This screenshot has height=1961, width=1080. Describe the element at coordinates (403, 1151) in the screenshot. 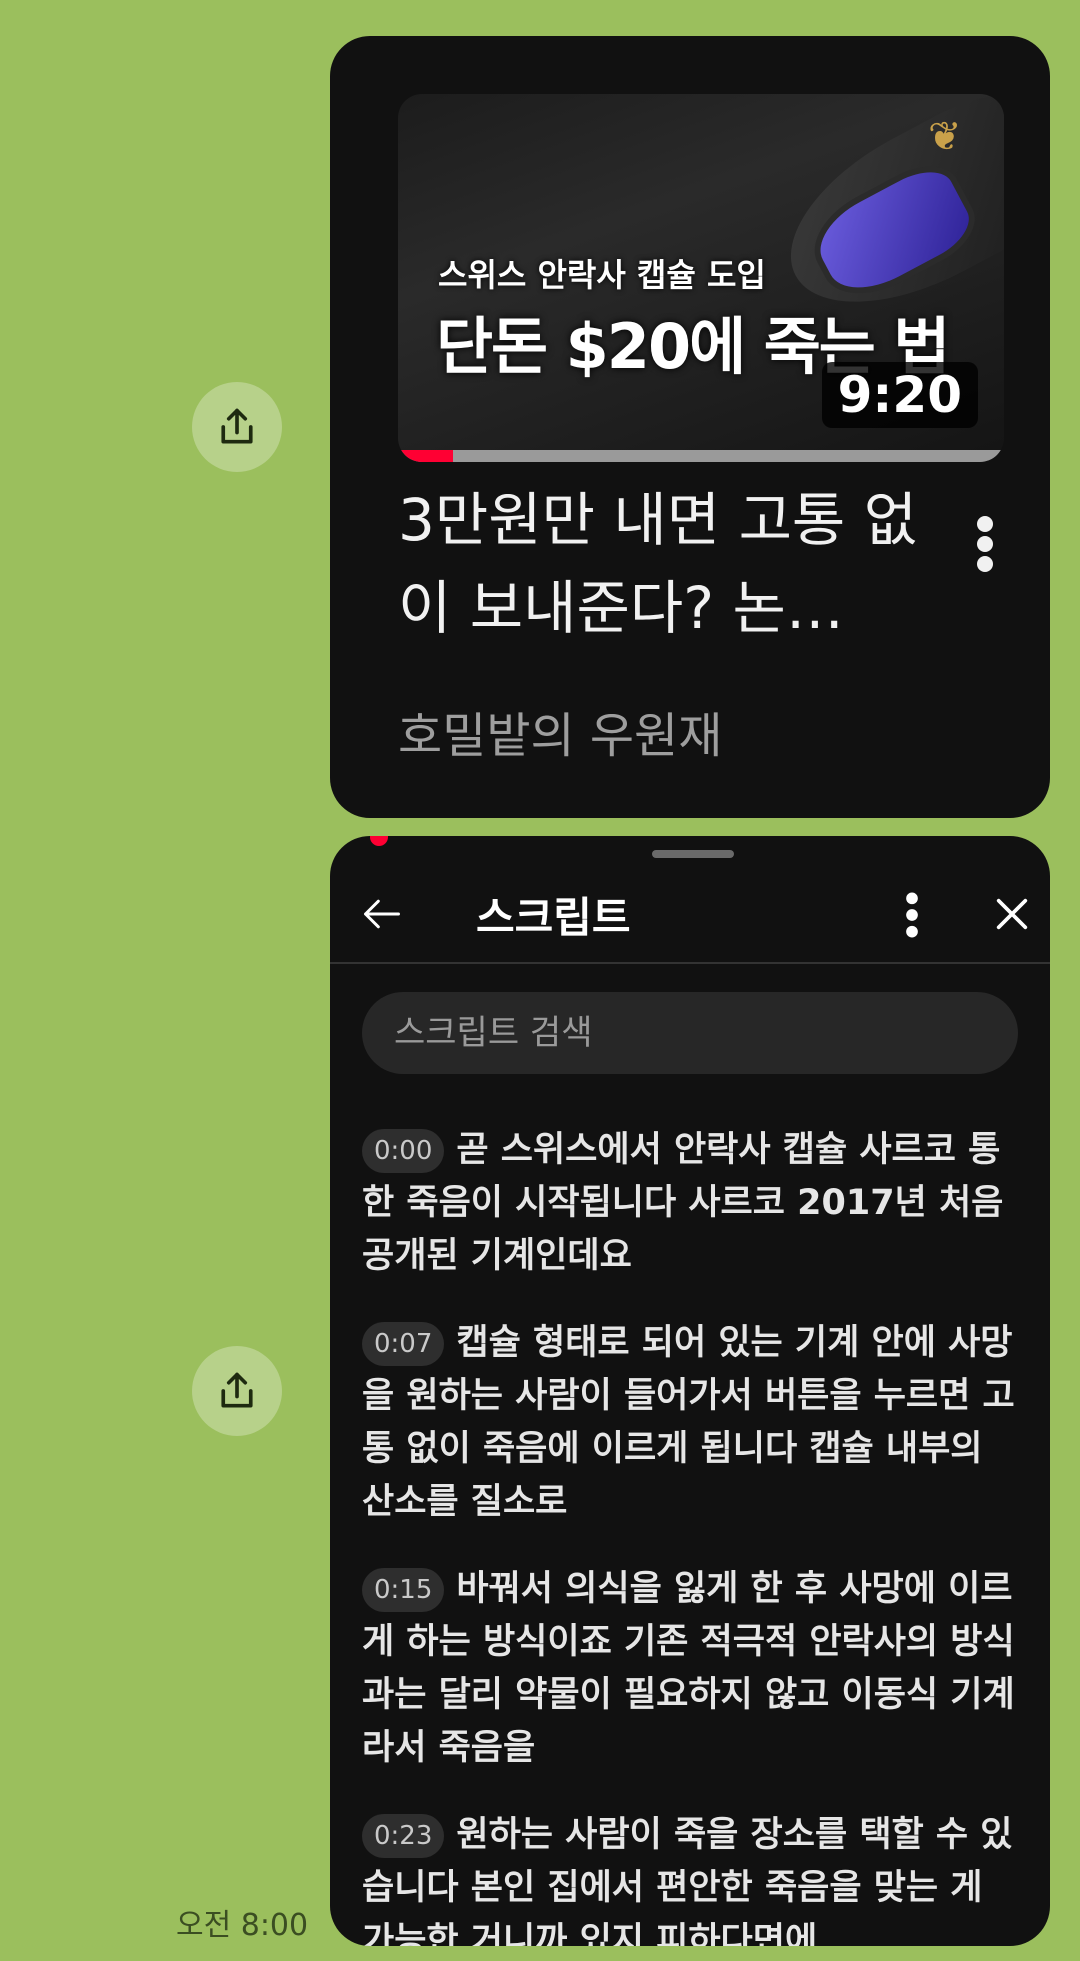

I see `segment-timestamp: 0:00` at that location.